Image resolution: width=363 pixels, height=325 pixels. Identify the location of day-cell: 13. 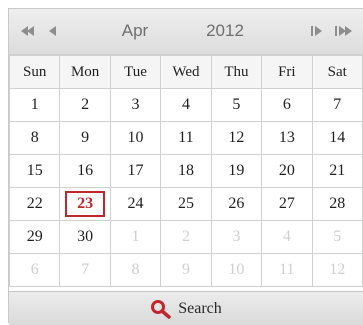
(287, 138).